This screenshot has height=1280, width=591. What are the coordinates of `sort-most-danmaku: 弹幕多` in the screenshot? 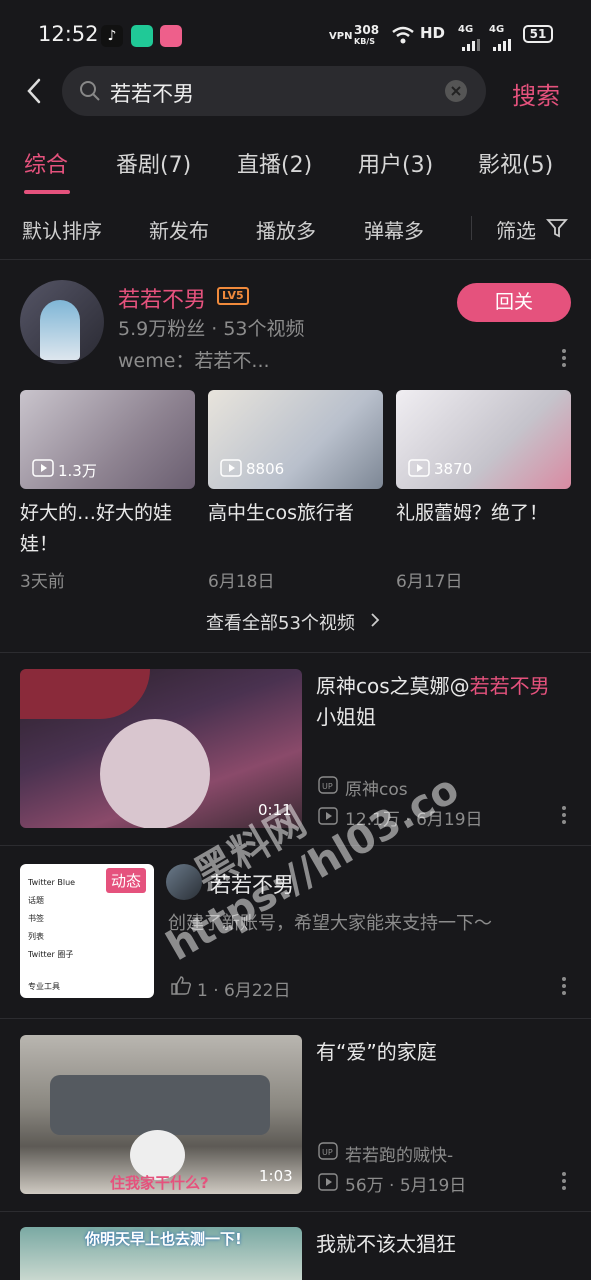 It's located at (394, 229).